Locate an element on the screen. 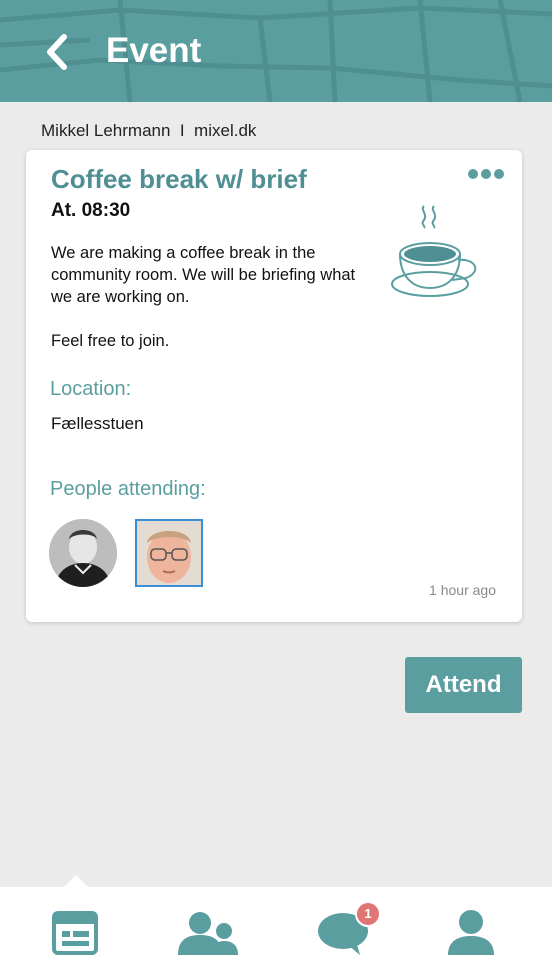 The image size is (552, 978). more-options-button is located at coordinates (486, 174).